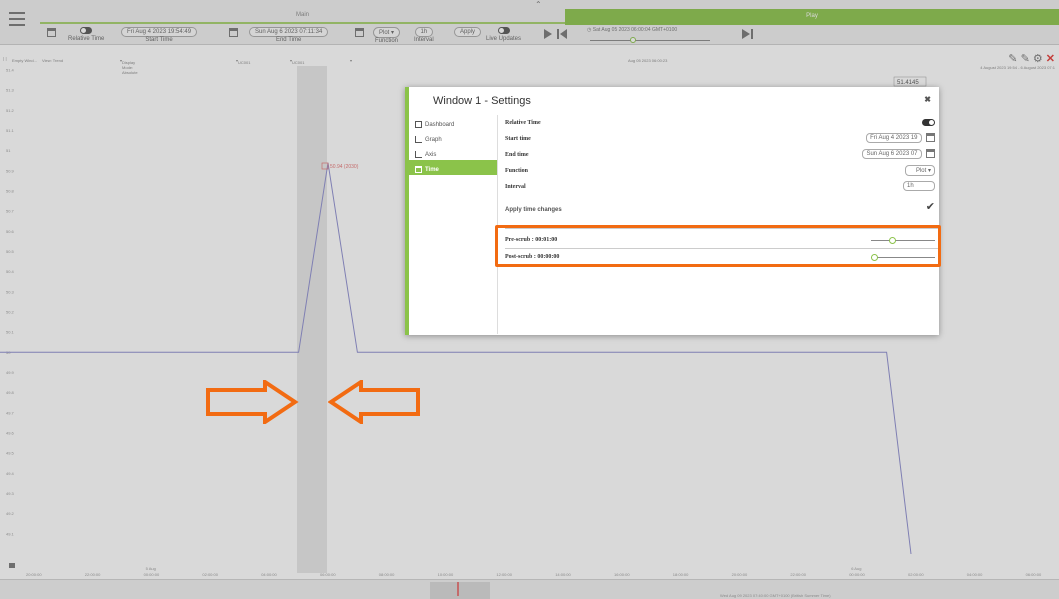  What do you see at coordinates (433, 139) in the screenshot?
I see `nav-label: Graph` at bounding box center [433, 139].